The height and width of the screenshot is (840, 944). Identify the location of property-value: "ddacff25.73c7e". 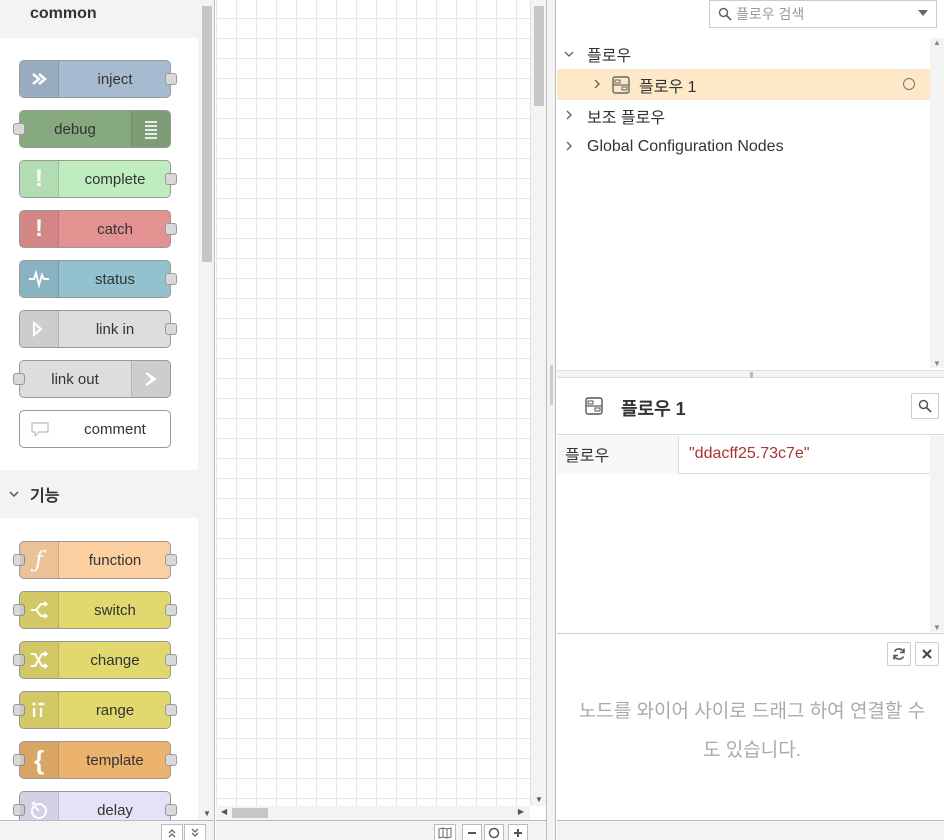
(749, 454).